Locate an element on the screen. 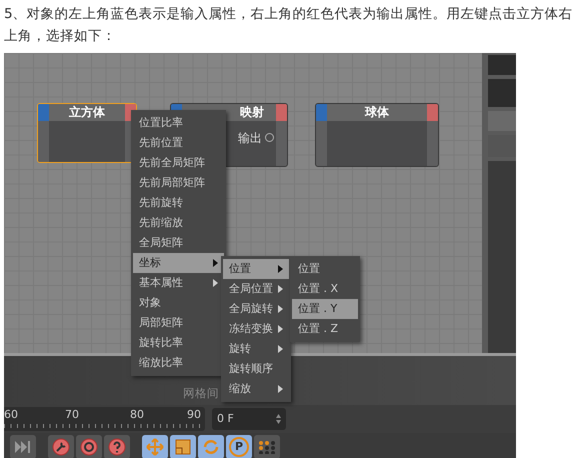  menu-item: 局部矩阵 is located at coordinates (178, 323).